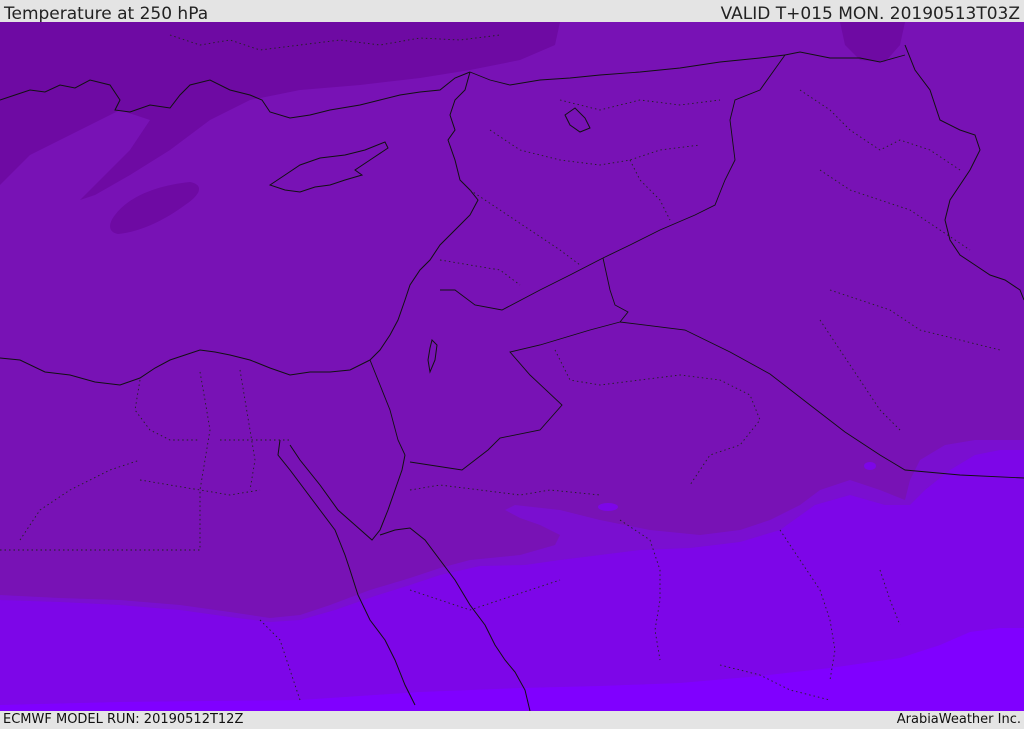  I want to click on credit-label: ArabiaWeather Inc., so click(958, 719).